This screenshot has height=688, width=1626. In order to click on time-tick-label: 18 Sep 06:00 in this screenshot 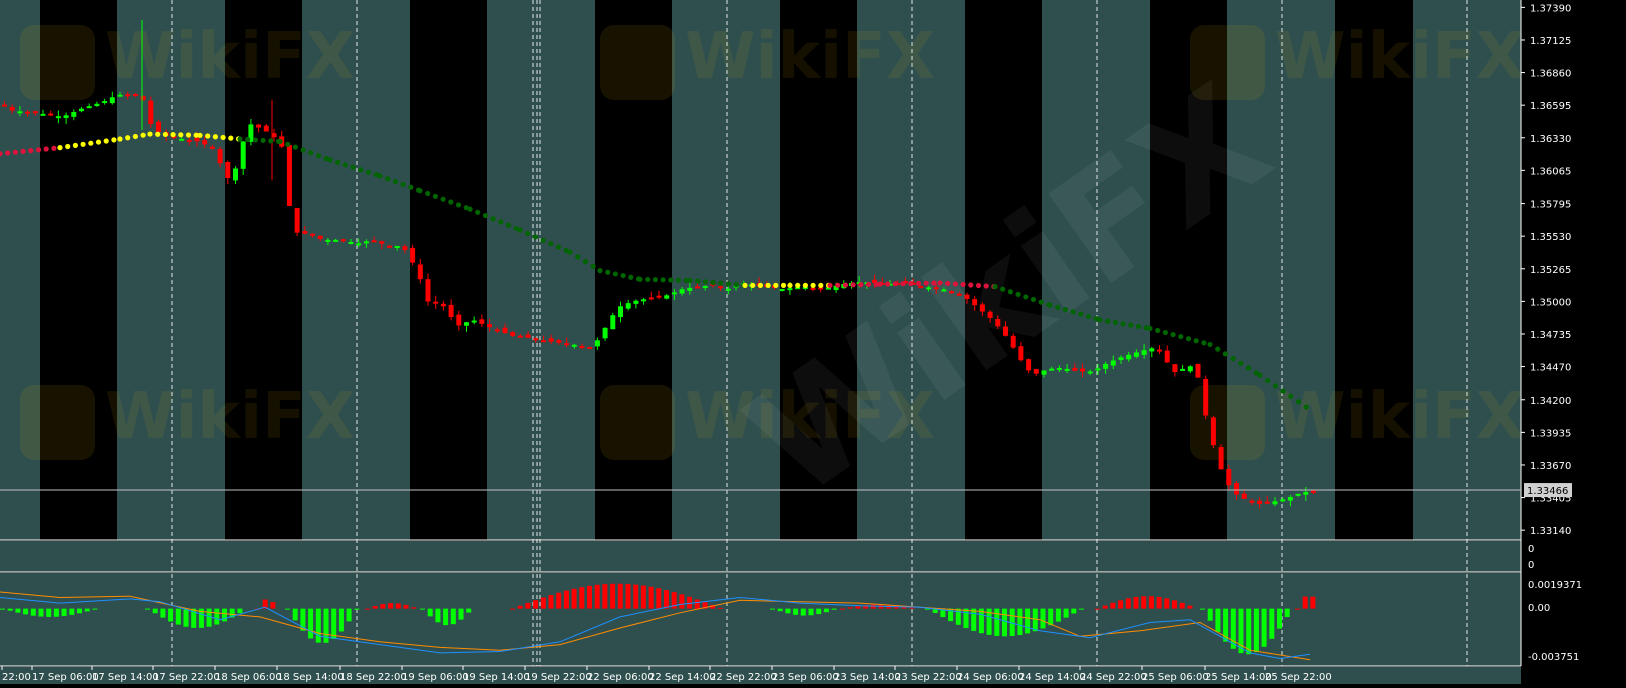, I will do `click(248, 677)`.